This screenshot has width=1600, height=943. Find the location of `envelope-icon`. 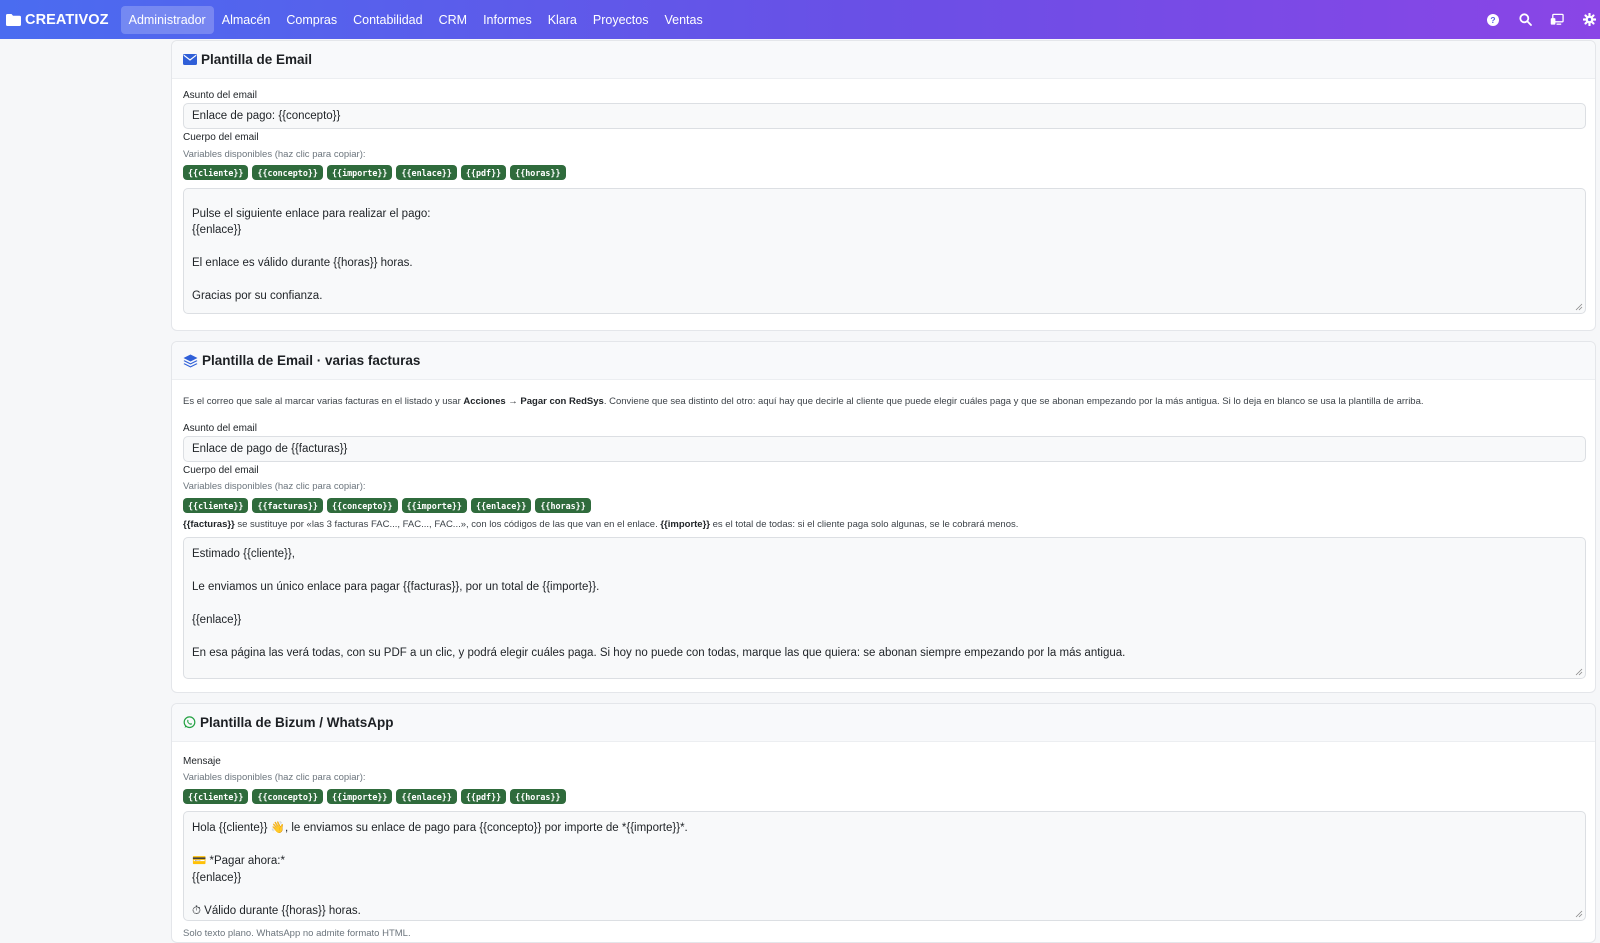

envelope-icon is located at coordinates (190, 59).